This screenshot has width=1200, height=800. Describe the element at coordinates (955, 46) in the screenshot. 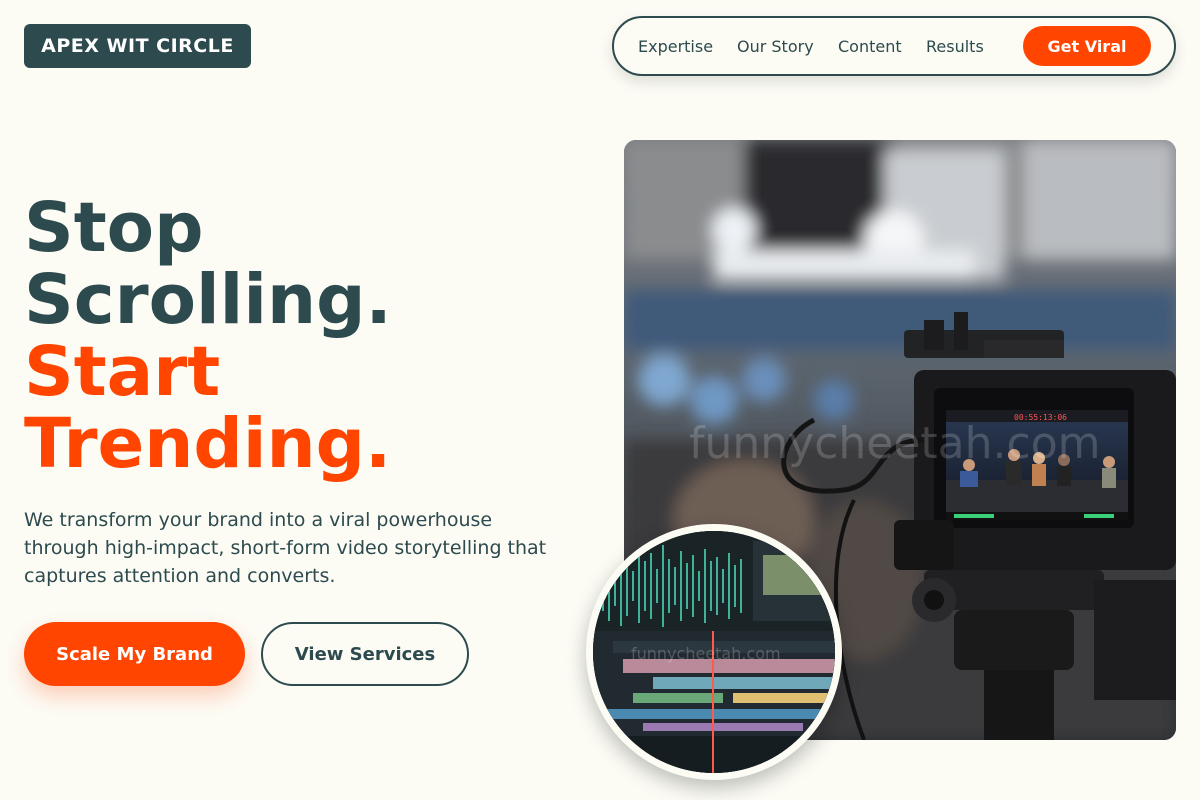

I see `nav-link-results: Results` at that location.